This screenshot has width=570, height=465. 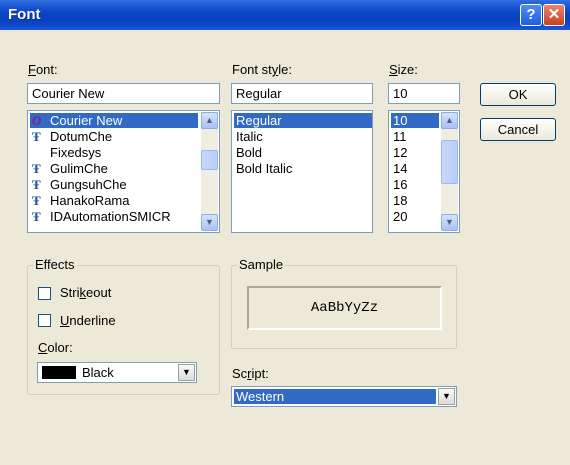 I want to click on effects-group-label: Effects, so click(x=55, y=264).